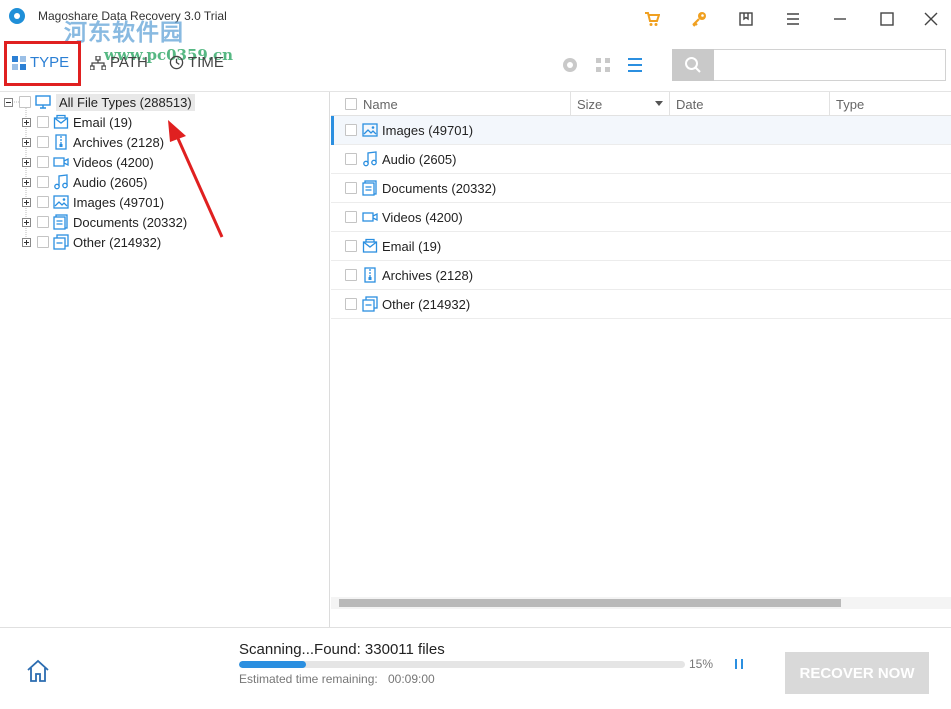  I want to click on maximize-icon, so click(887, 19).